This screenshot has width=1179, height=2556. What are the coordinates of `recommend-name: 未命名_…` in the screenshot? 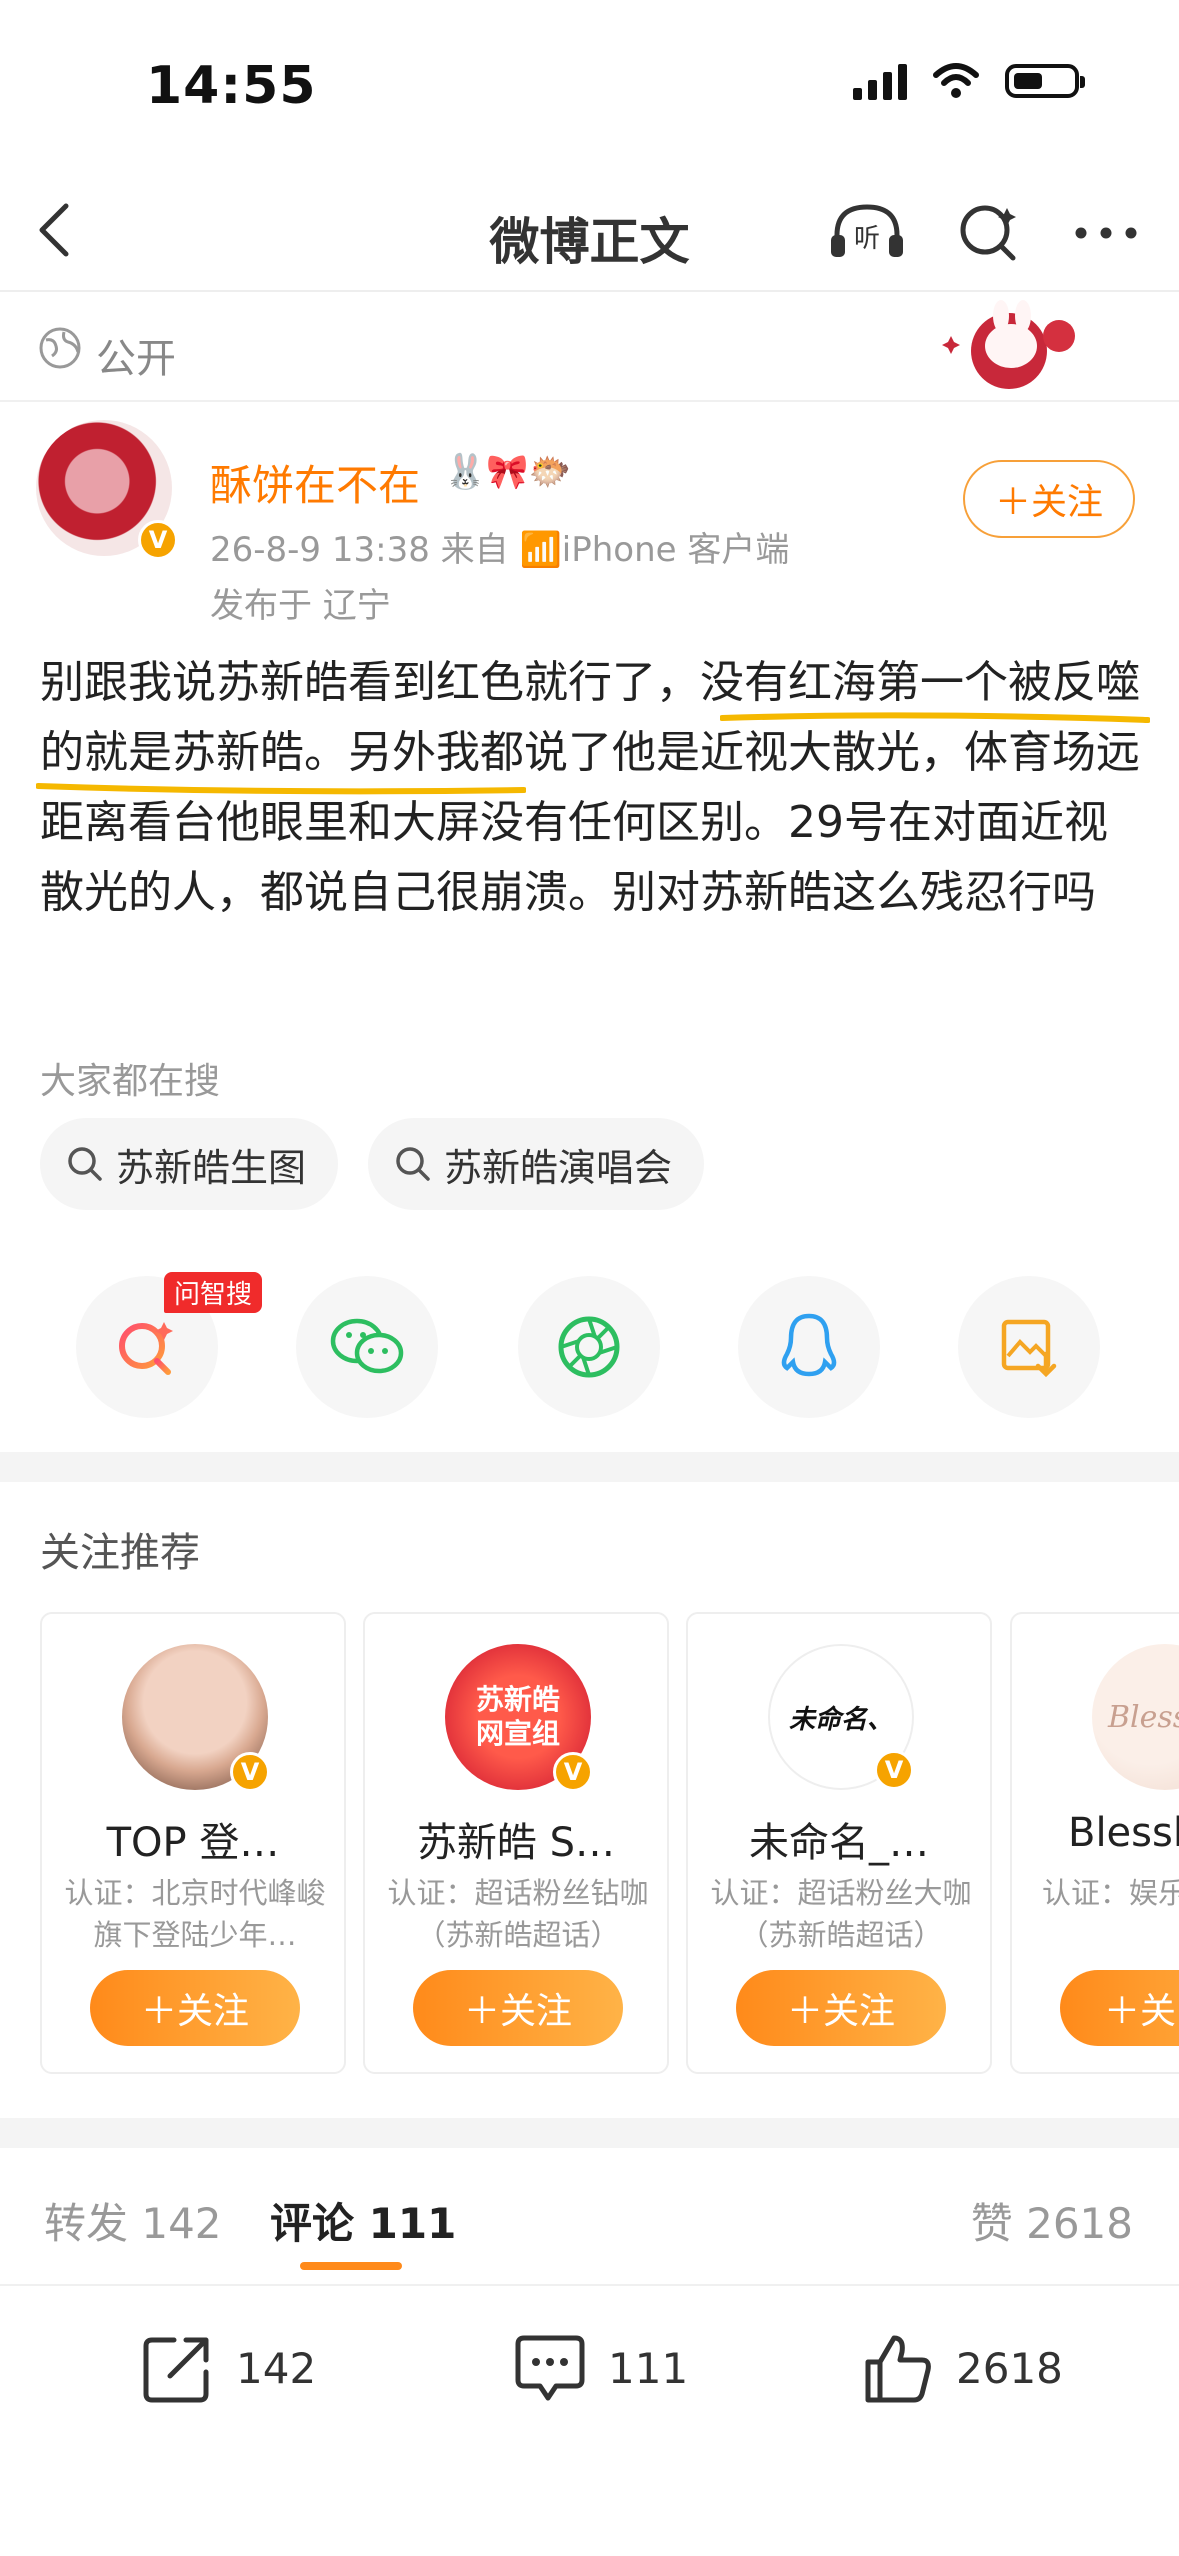 It's located at (839, 1839).